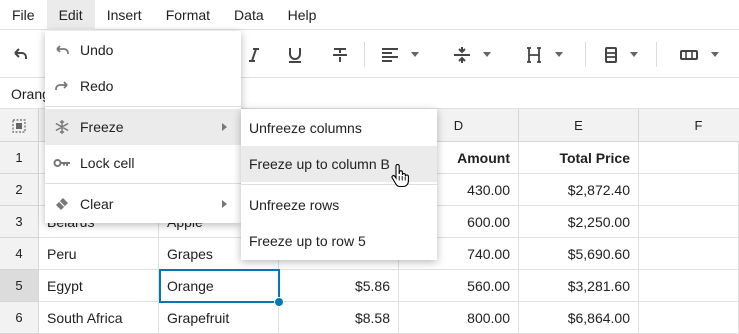 The width and height of the screenshot is (739, 334). Describe the element at coordinates (459, 318) in the screenshot. I see `cell-d6: 800.00` at that location.